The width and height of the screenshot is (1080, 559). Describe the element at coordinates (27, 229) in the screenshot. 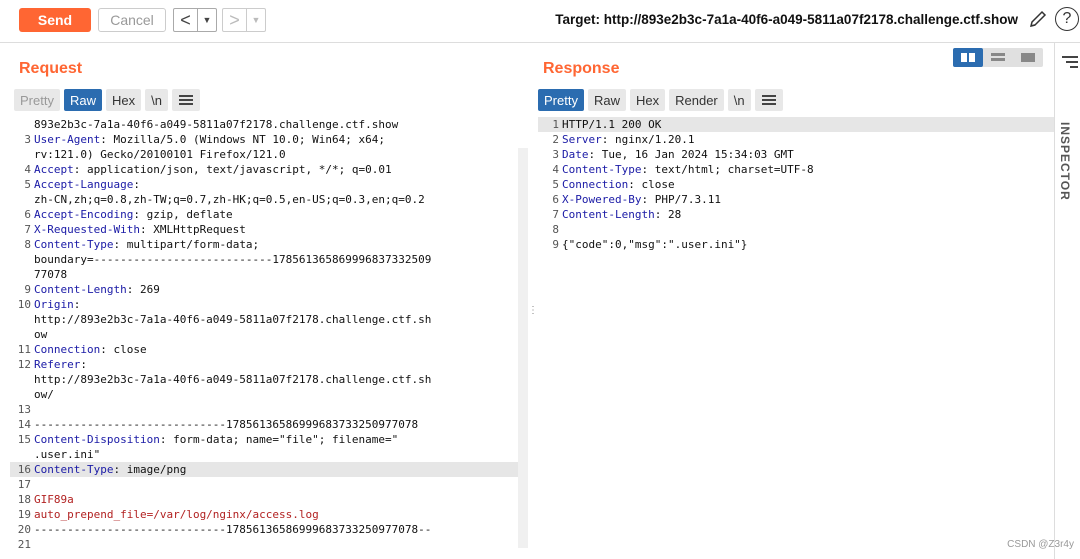

I see `line-number: 7` at that location.